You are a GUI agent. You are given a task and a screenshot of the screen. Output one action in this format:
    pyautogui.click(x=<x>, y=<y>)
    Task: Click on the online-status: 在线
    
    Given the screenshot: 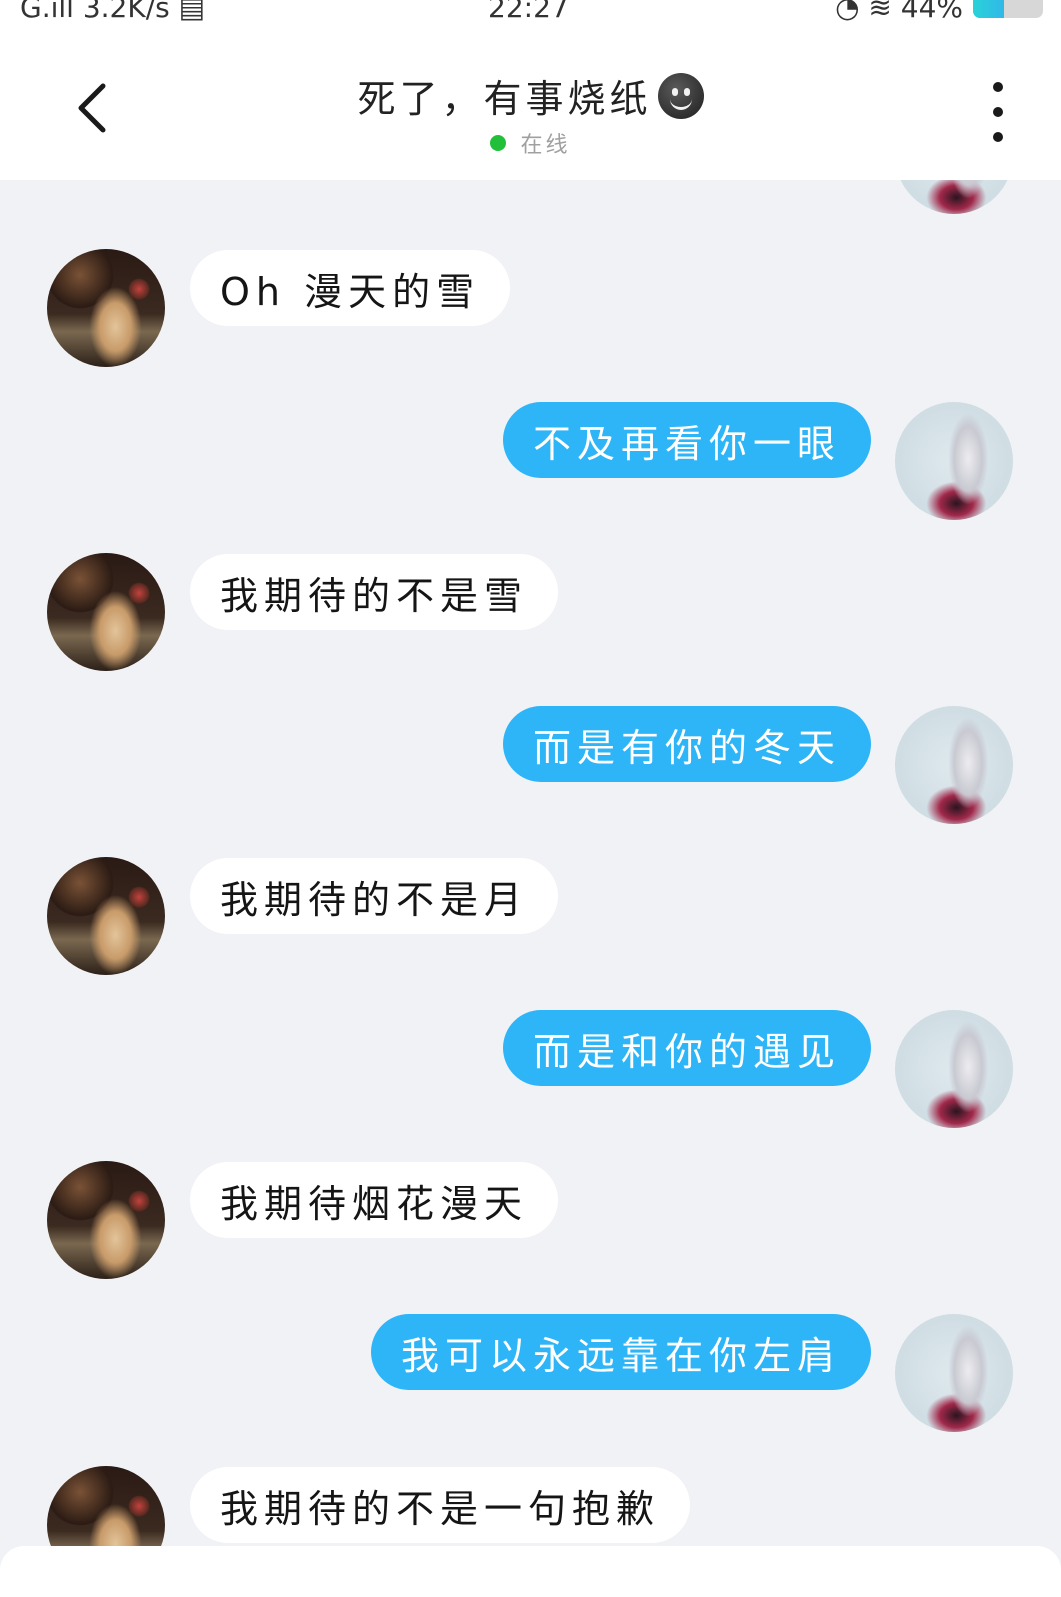 What is the action you would take?
    pyautogui.click(x=530, y=143)
    